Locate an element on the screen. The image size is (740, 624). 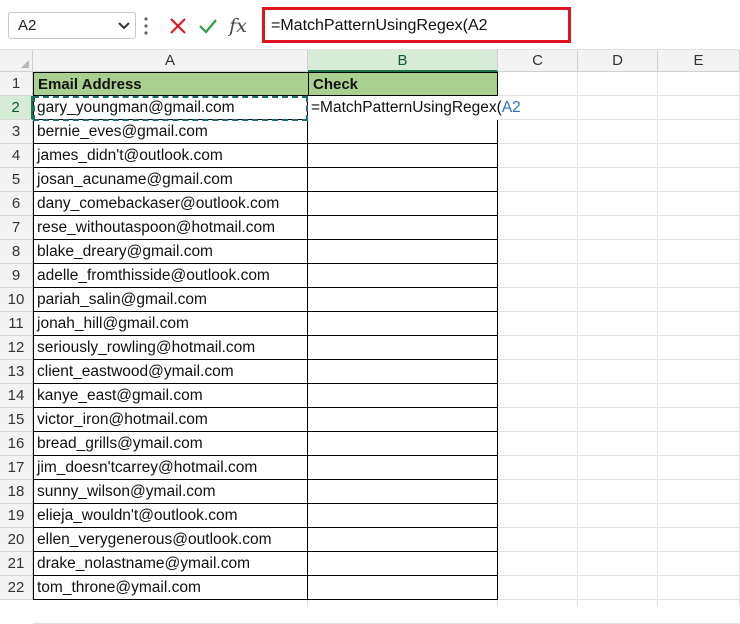
email-cell: blake_dreary@gmail.com is located at coordinates (170, 252).